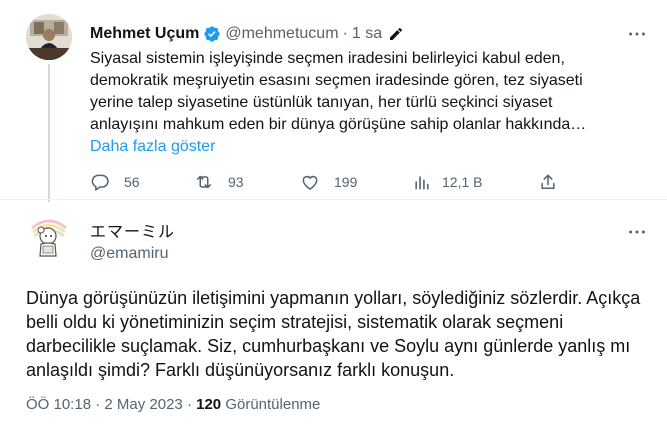 The width and height of the screenshot is (667, 433). I want to click on share-button, so click(548, 182).